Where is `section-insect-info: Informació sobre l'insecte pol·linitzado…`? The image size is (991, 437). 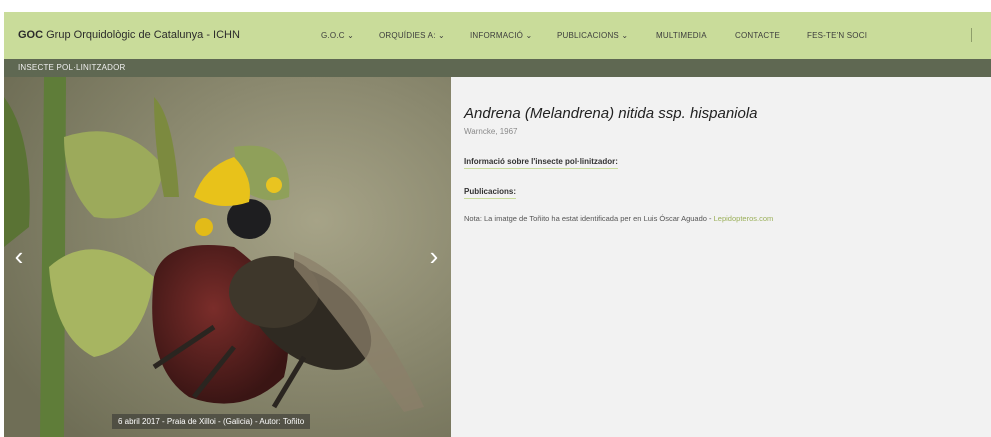
section-insect-info: Informació sobre l'insecte pol·linitzado… is located at coordinates (541, 163).